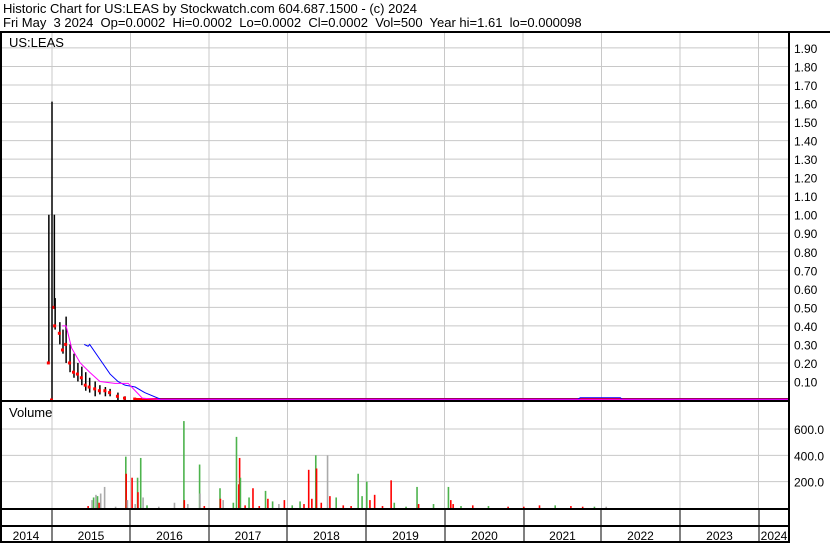 The image size is (830, 543). What do you see at coordinates (326, 536) in the screenshot?
I see `year-label: 2018` at bounding box center [326, 536].